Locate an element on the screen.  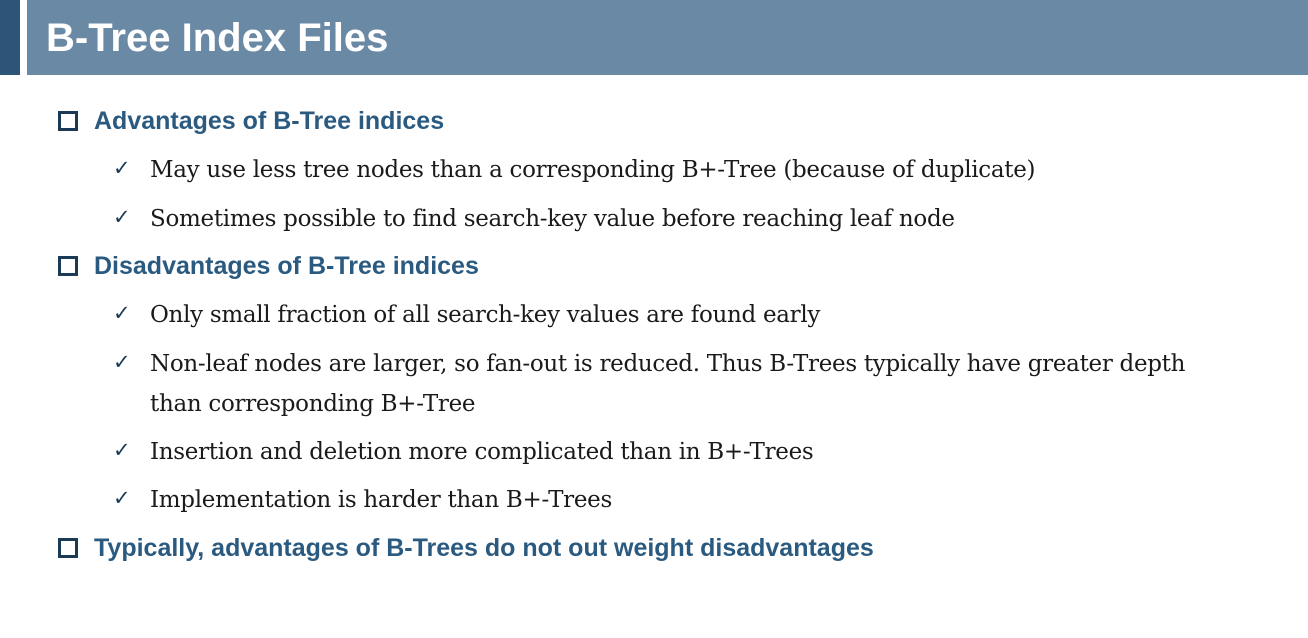
title-accent-stripe is located at coordinates (10, 37).